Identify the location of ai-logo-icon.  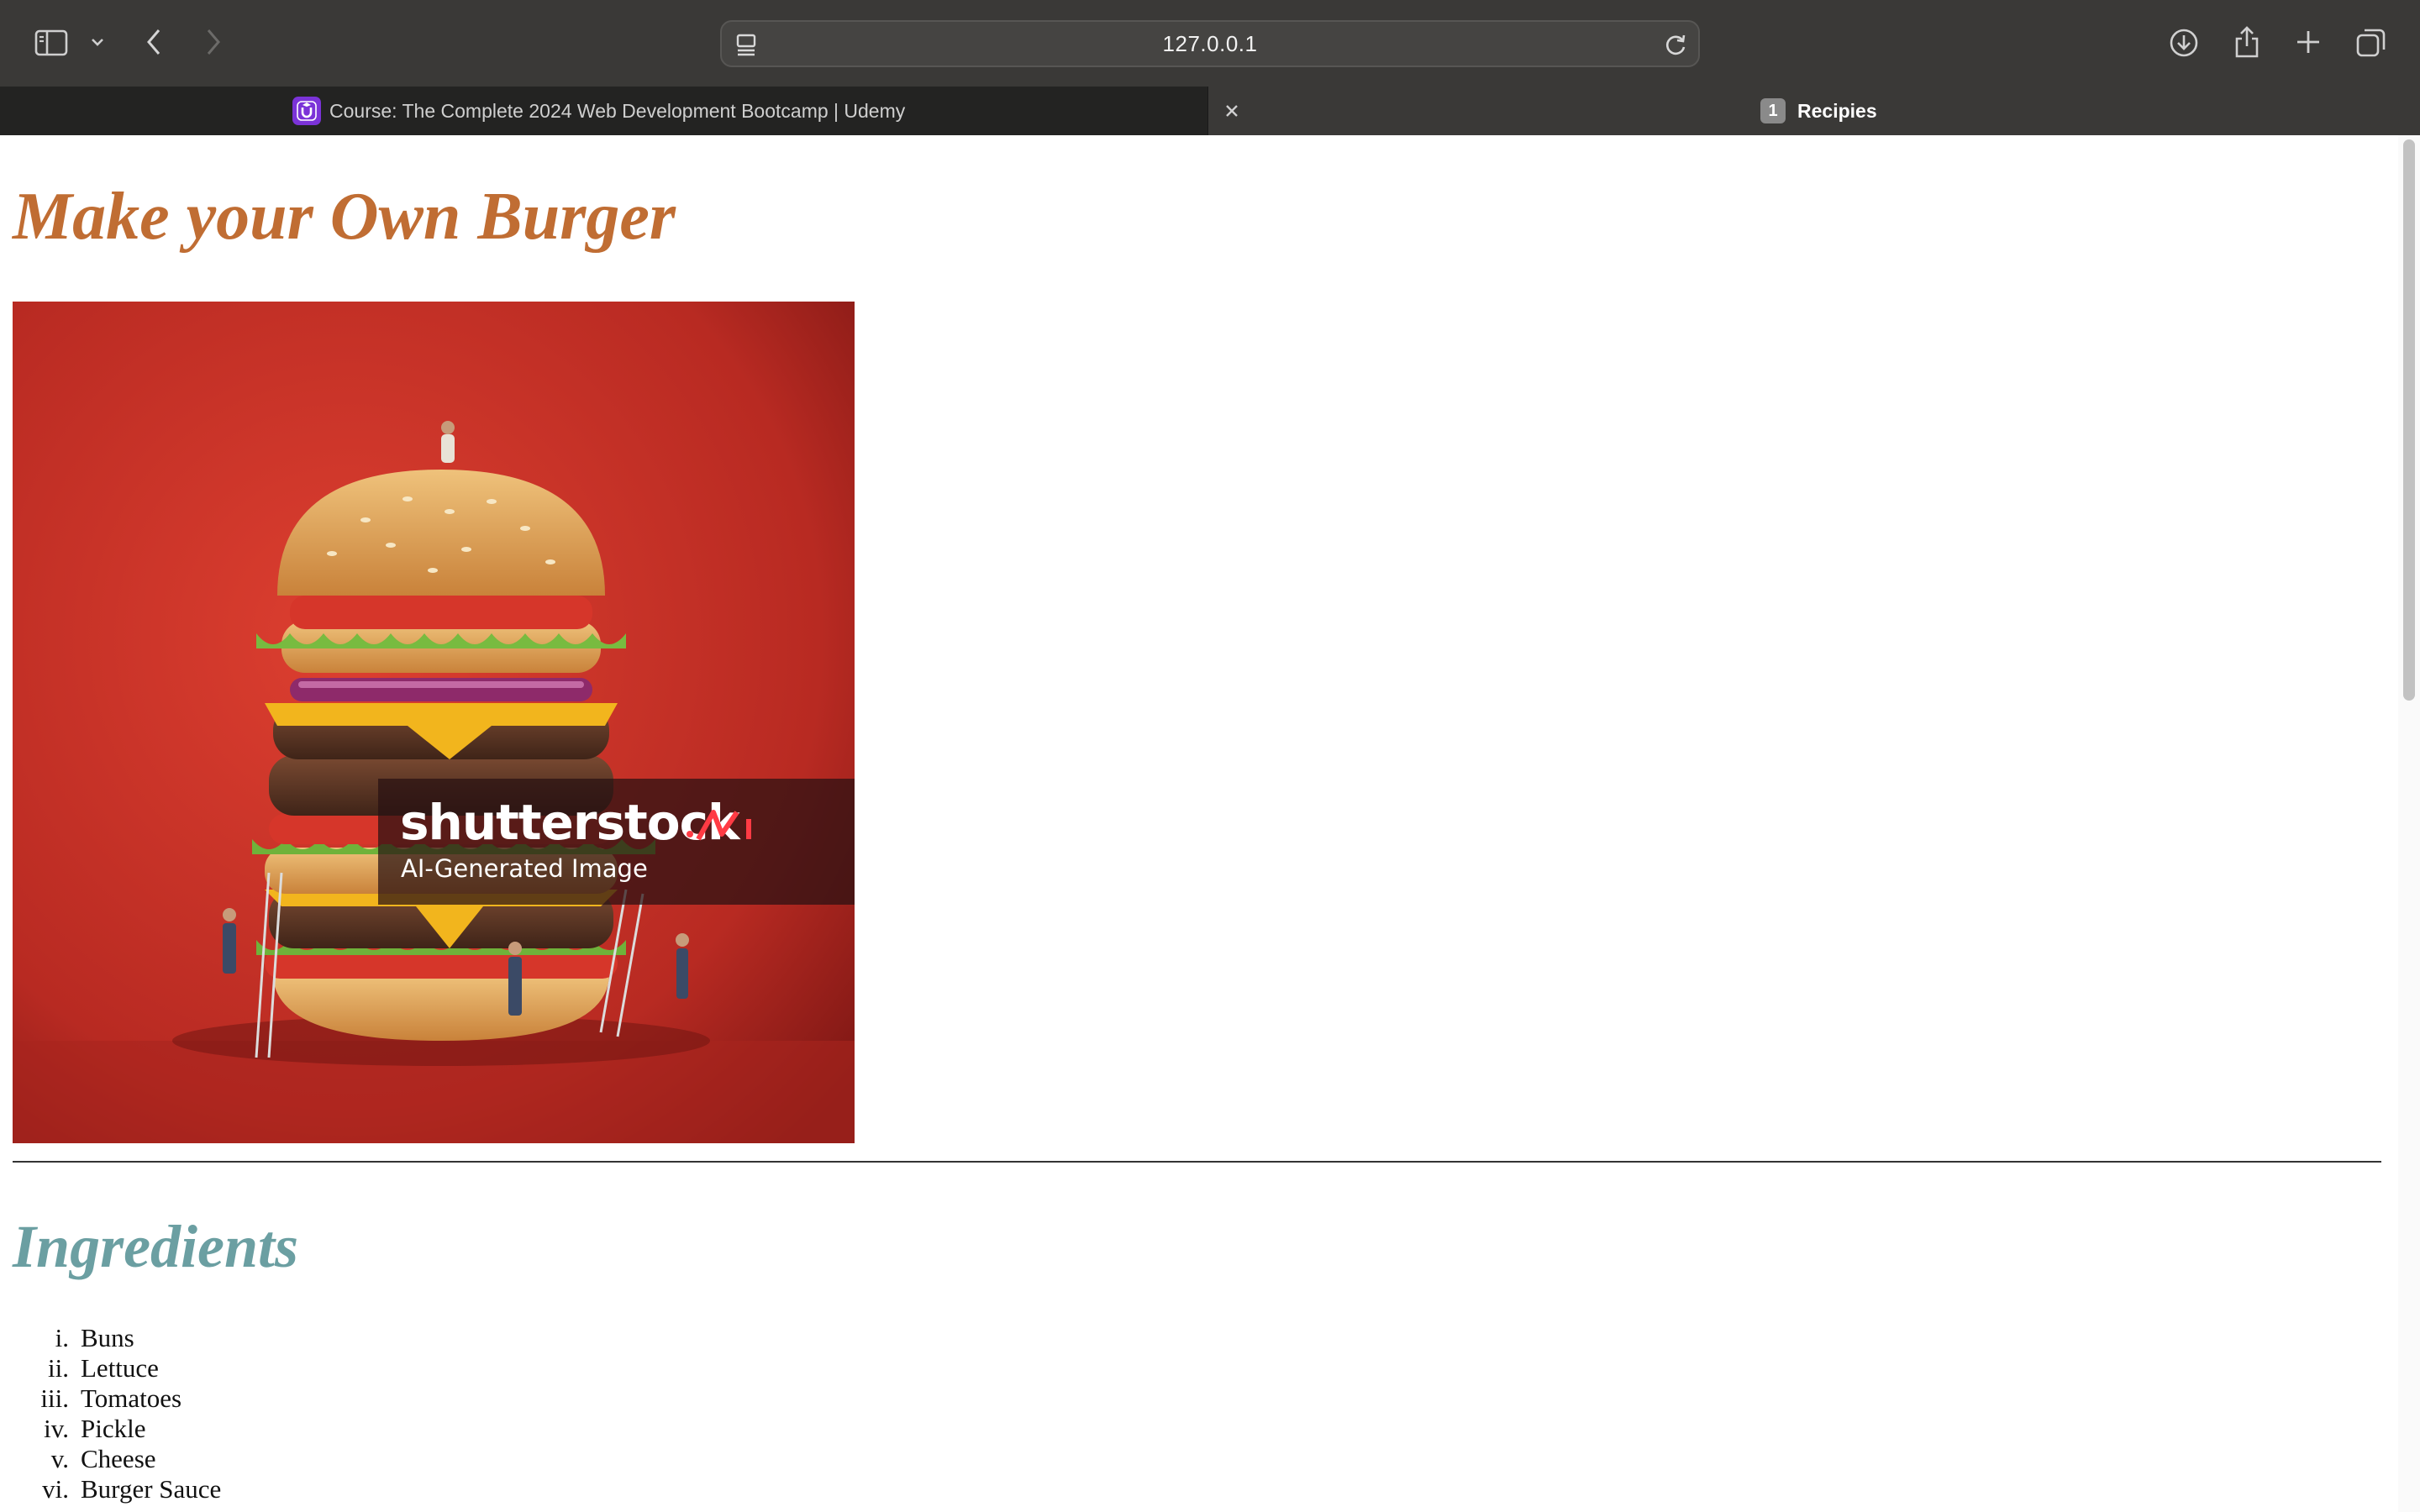
(722, 824).